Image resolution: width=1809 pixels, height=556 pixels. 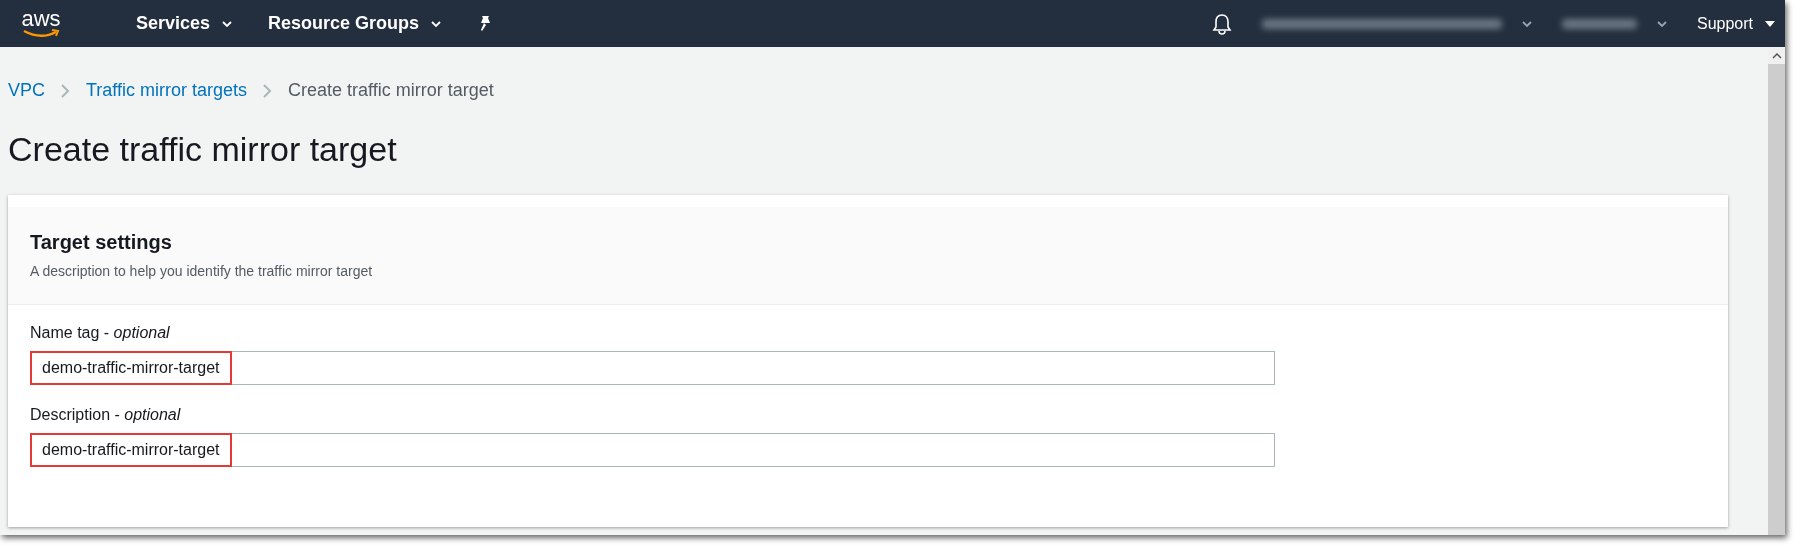 What do you see at coordinates (1776, 291) in the screenshot?
I see `scrollbar` at bounding box center [1776, 291].